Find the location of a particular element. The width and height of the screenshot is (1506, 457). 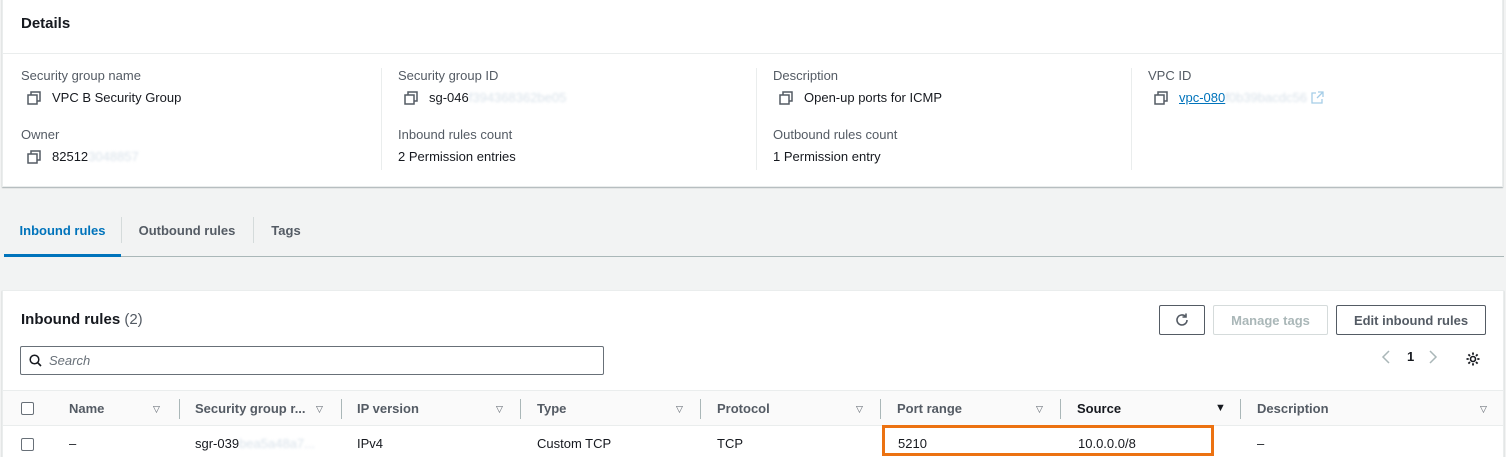

edit-inbound-rules-button: Edit inbound rules is located at coordinates (1411, 320).